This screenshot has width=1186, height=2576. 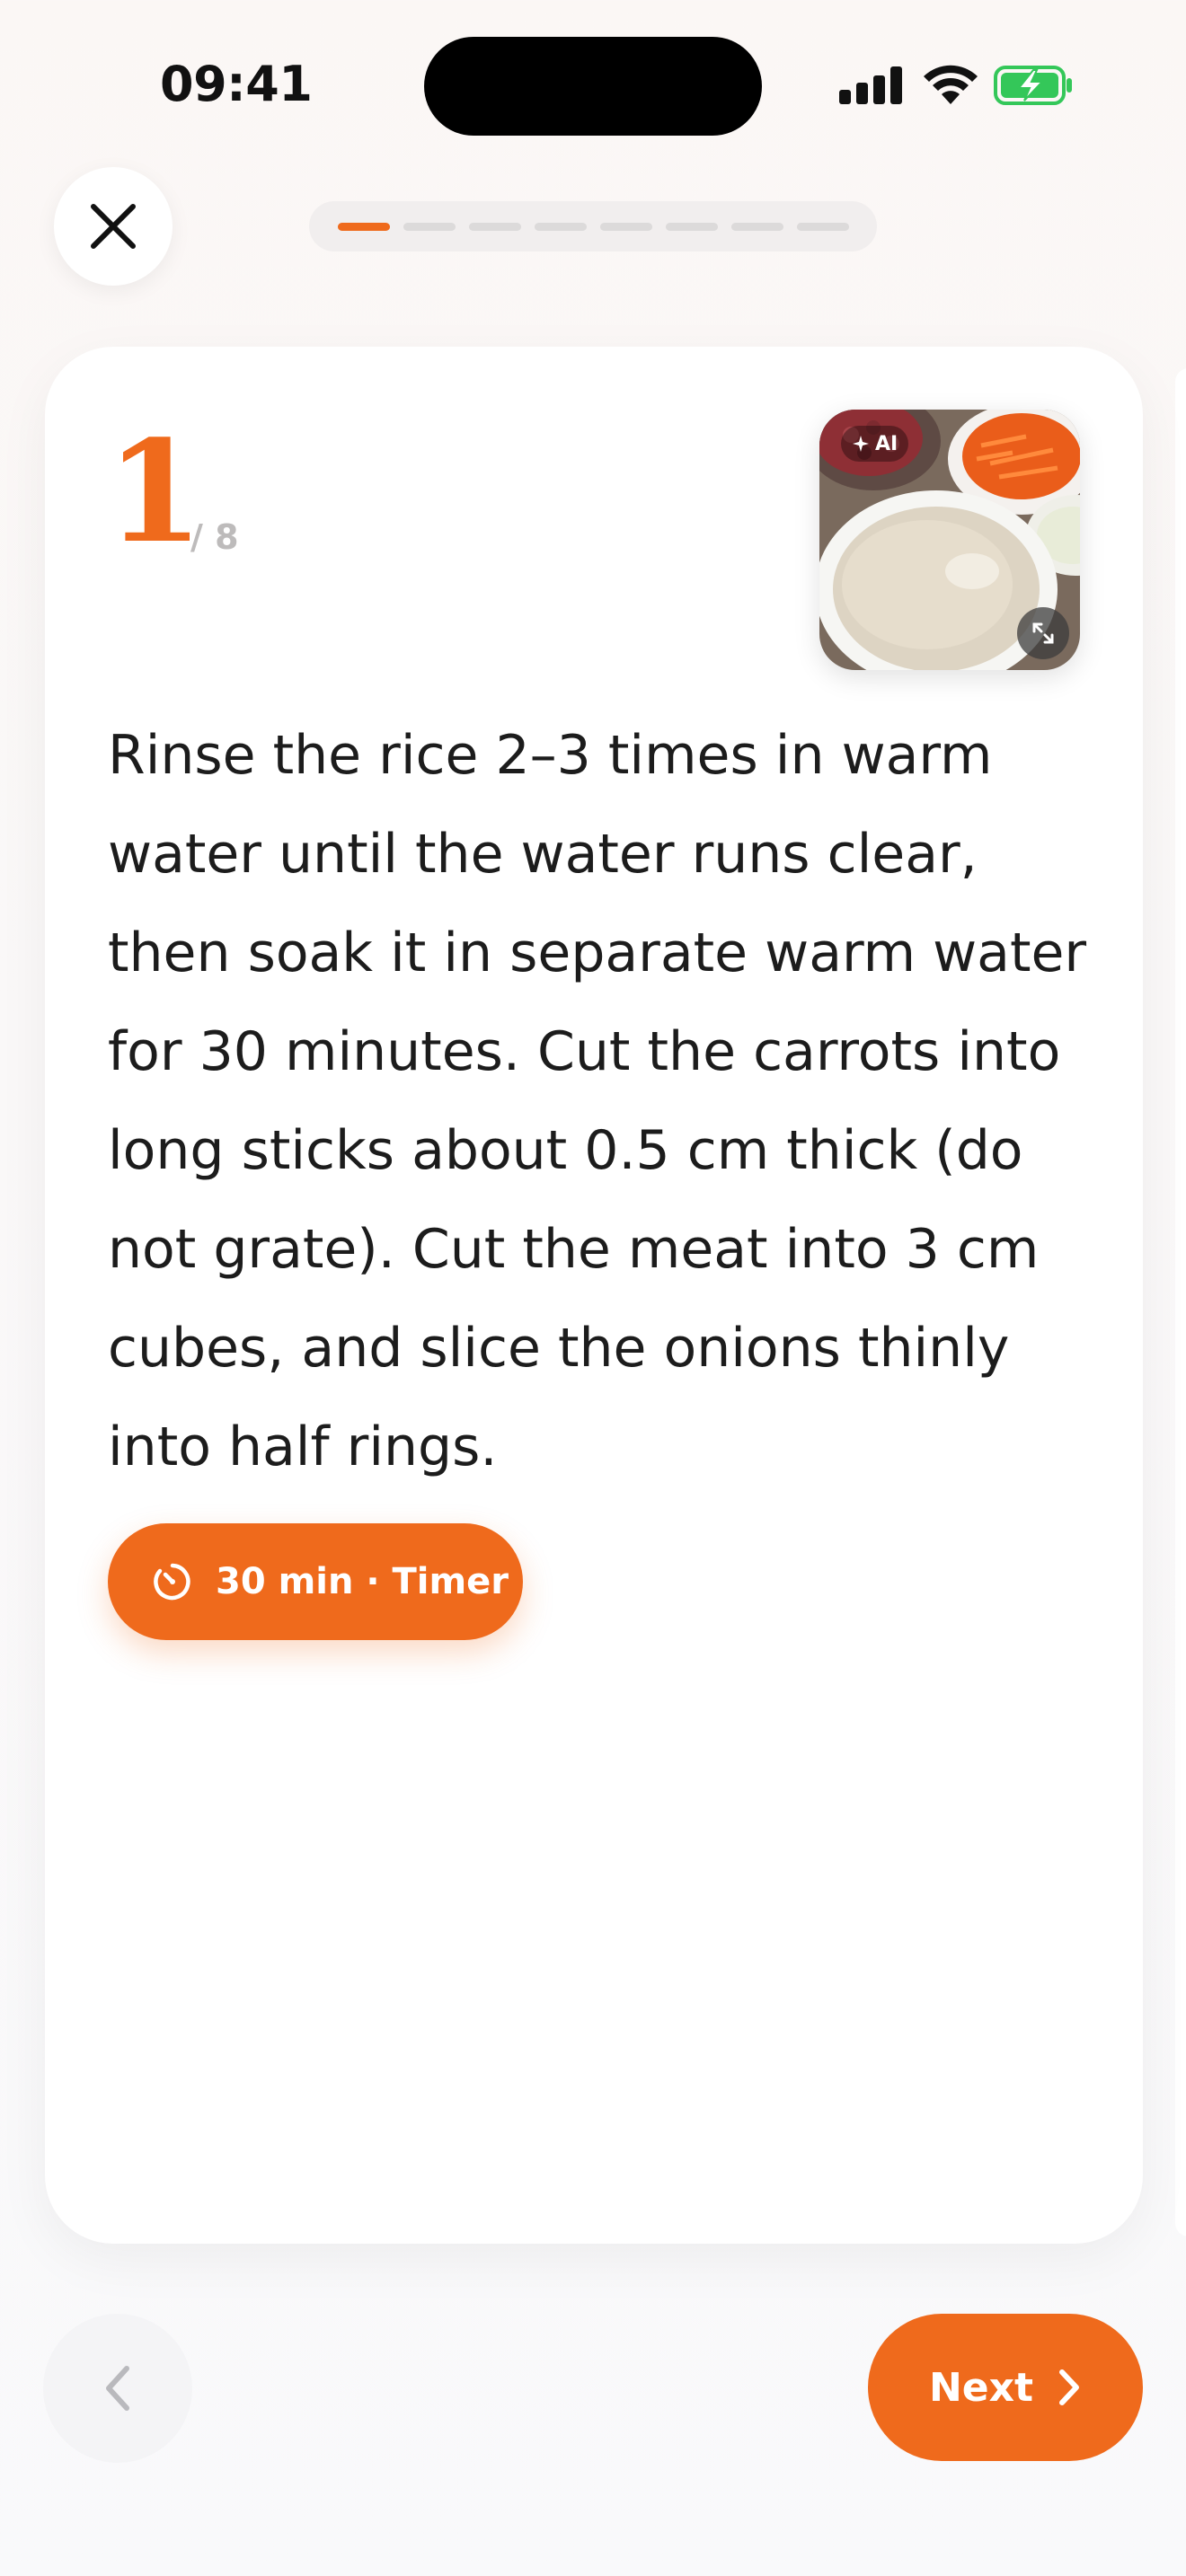 I want to click on battery-charging-icon, so click(x=1033, y=85).